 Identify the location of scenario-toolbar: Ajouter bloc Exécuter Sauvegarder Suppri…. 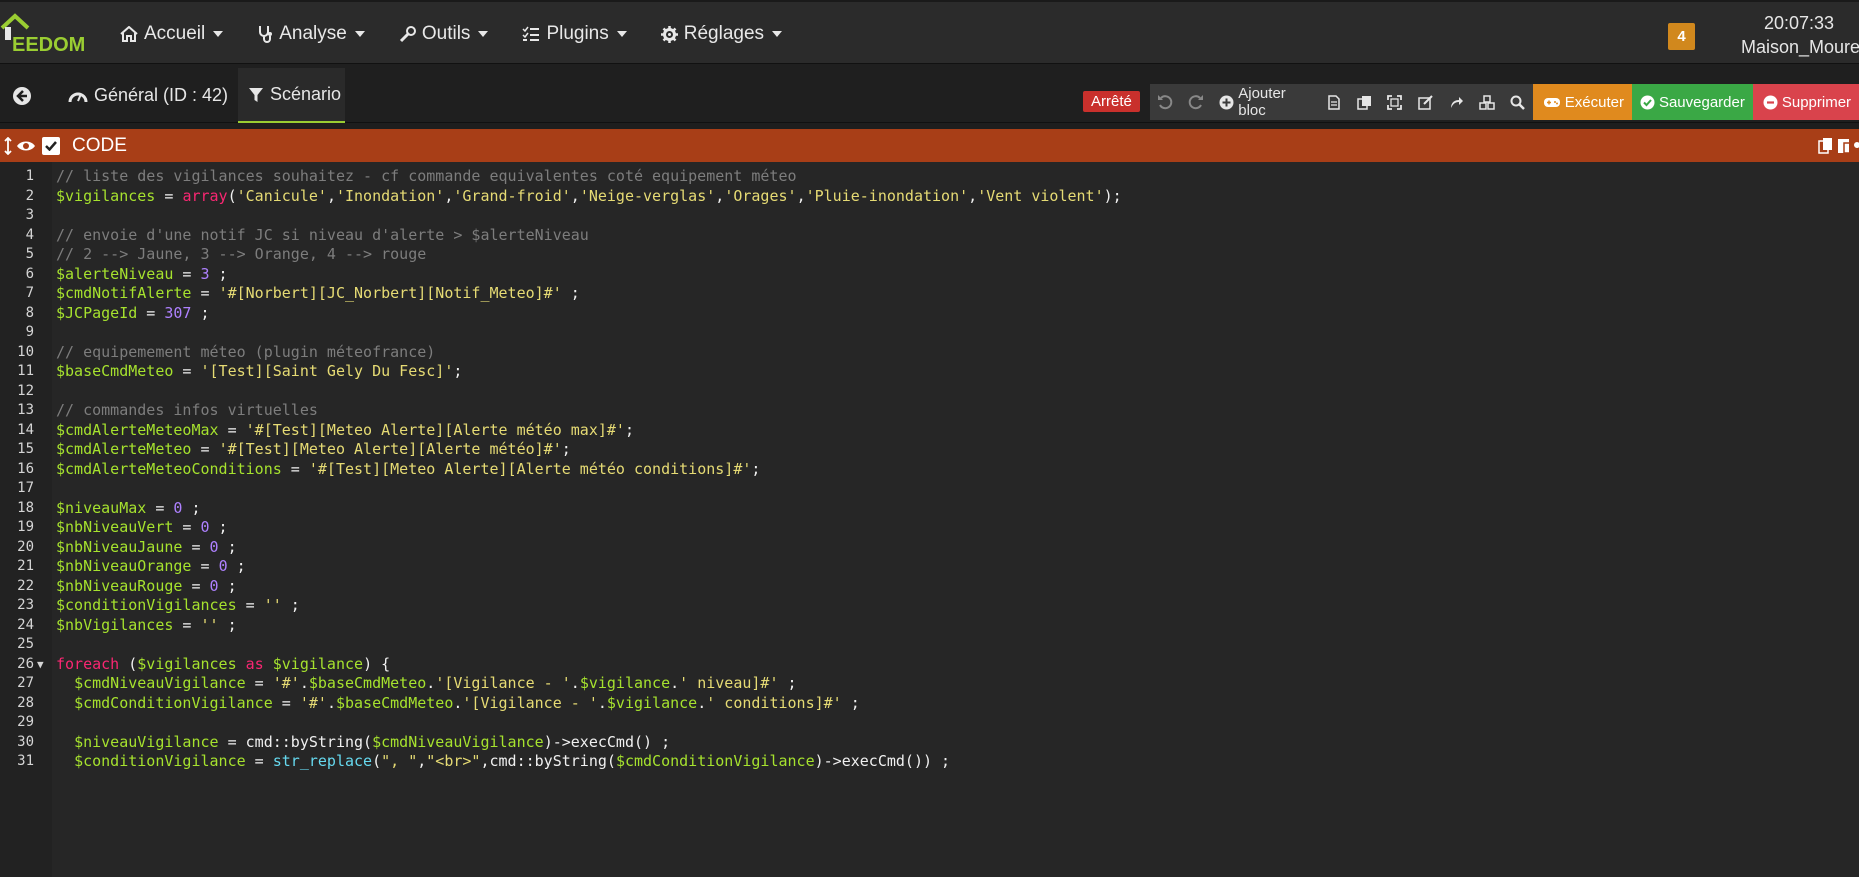
(1504, 102).